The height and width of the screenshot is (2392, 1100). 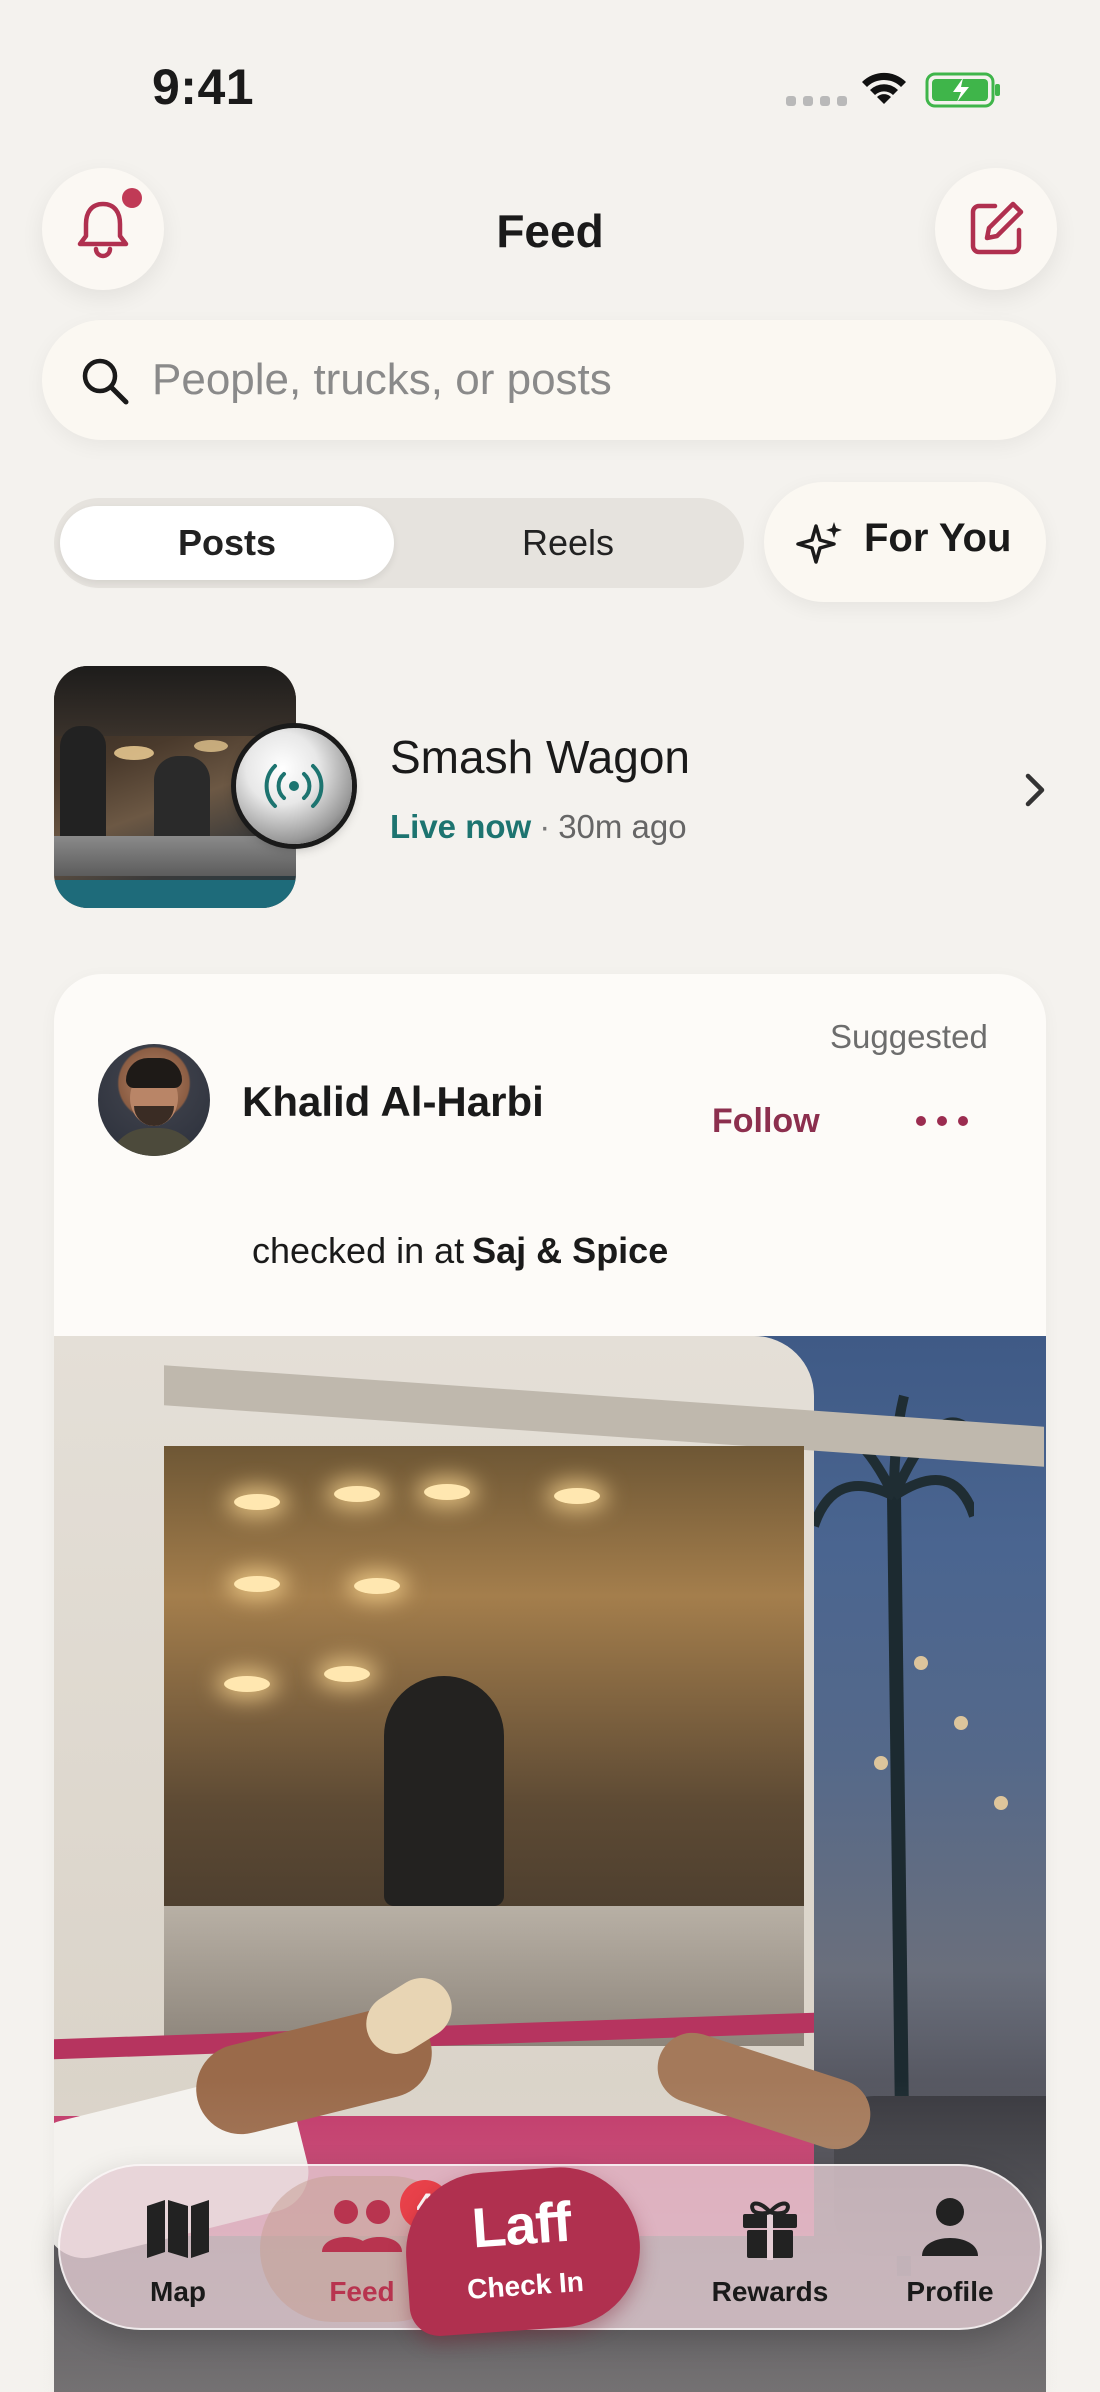 I want to click on sparkle-icon, so click(x=819, y=543).